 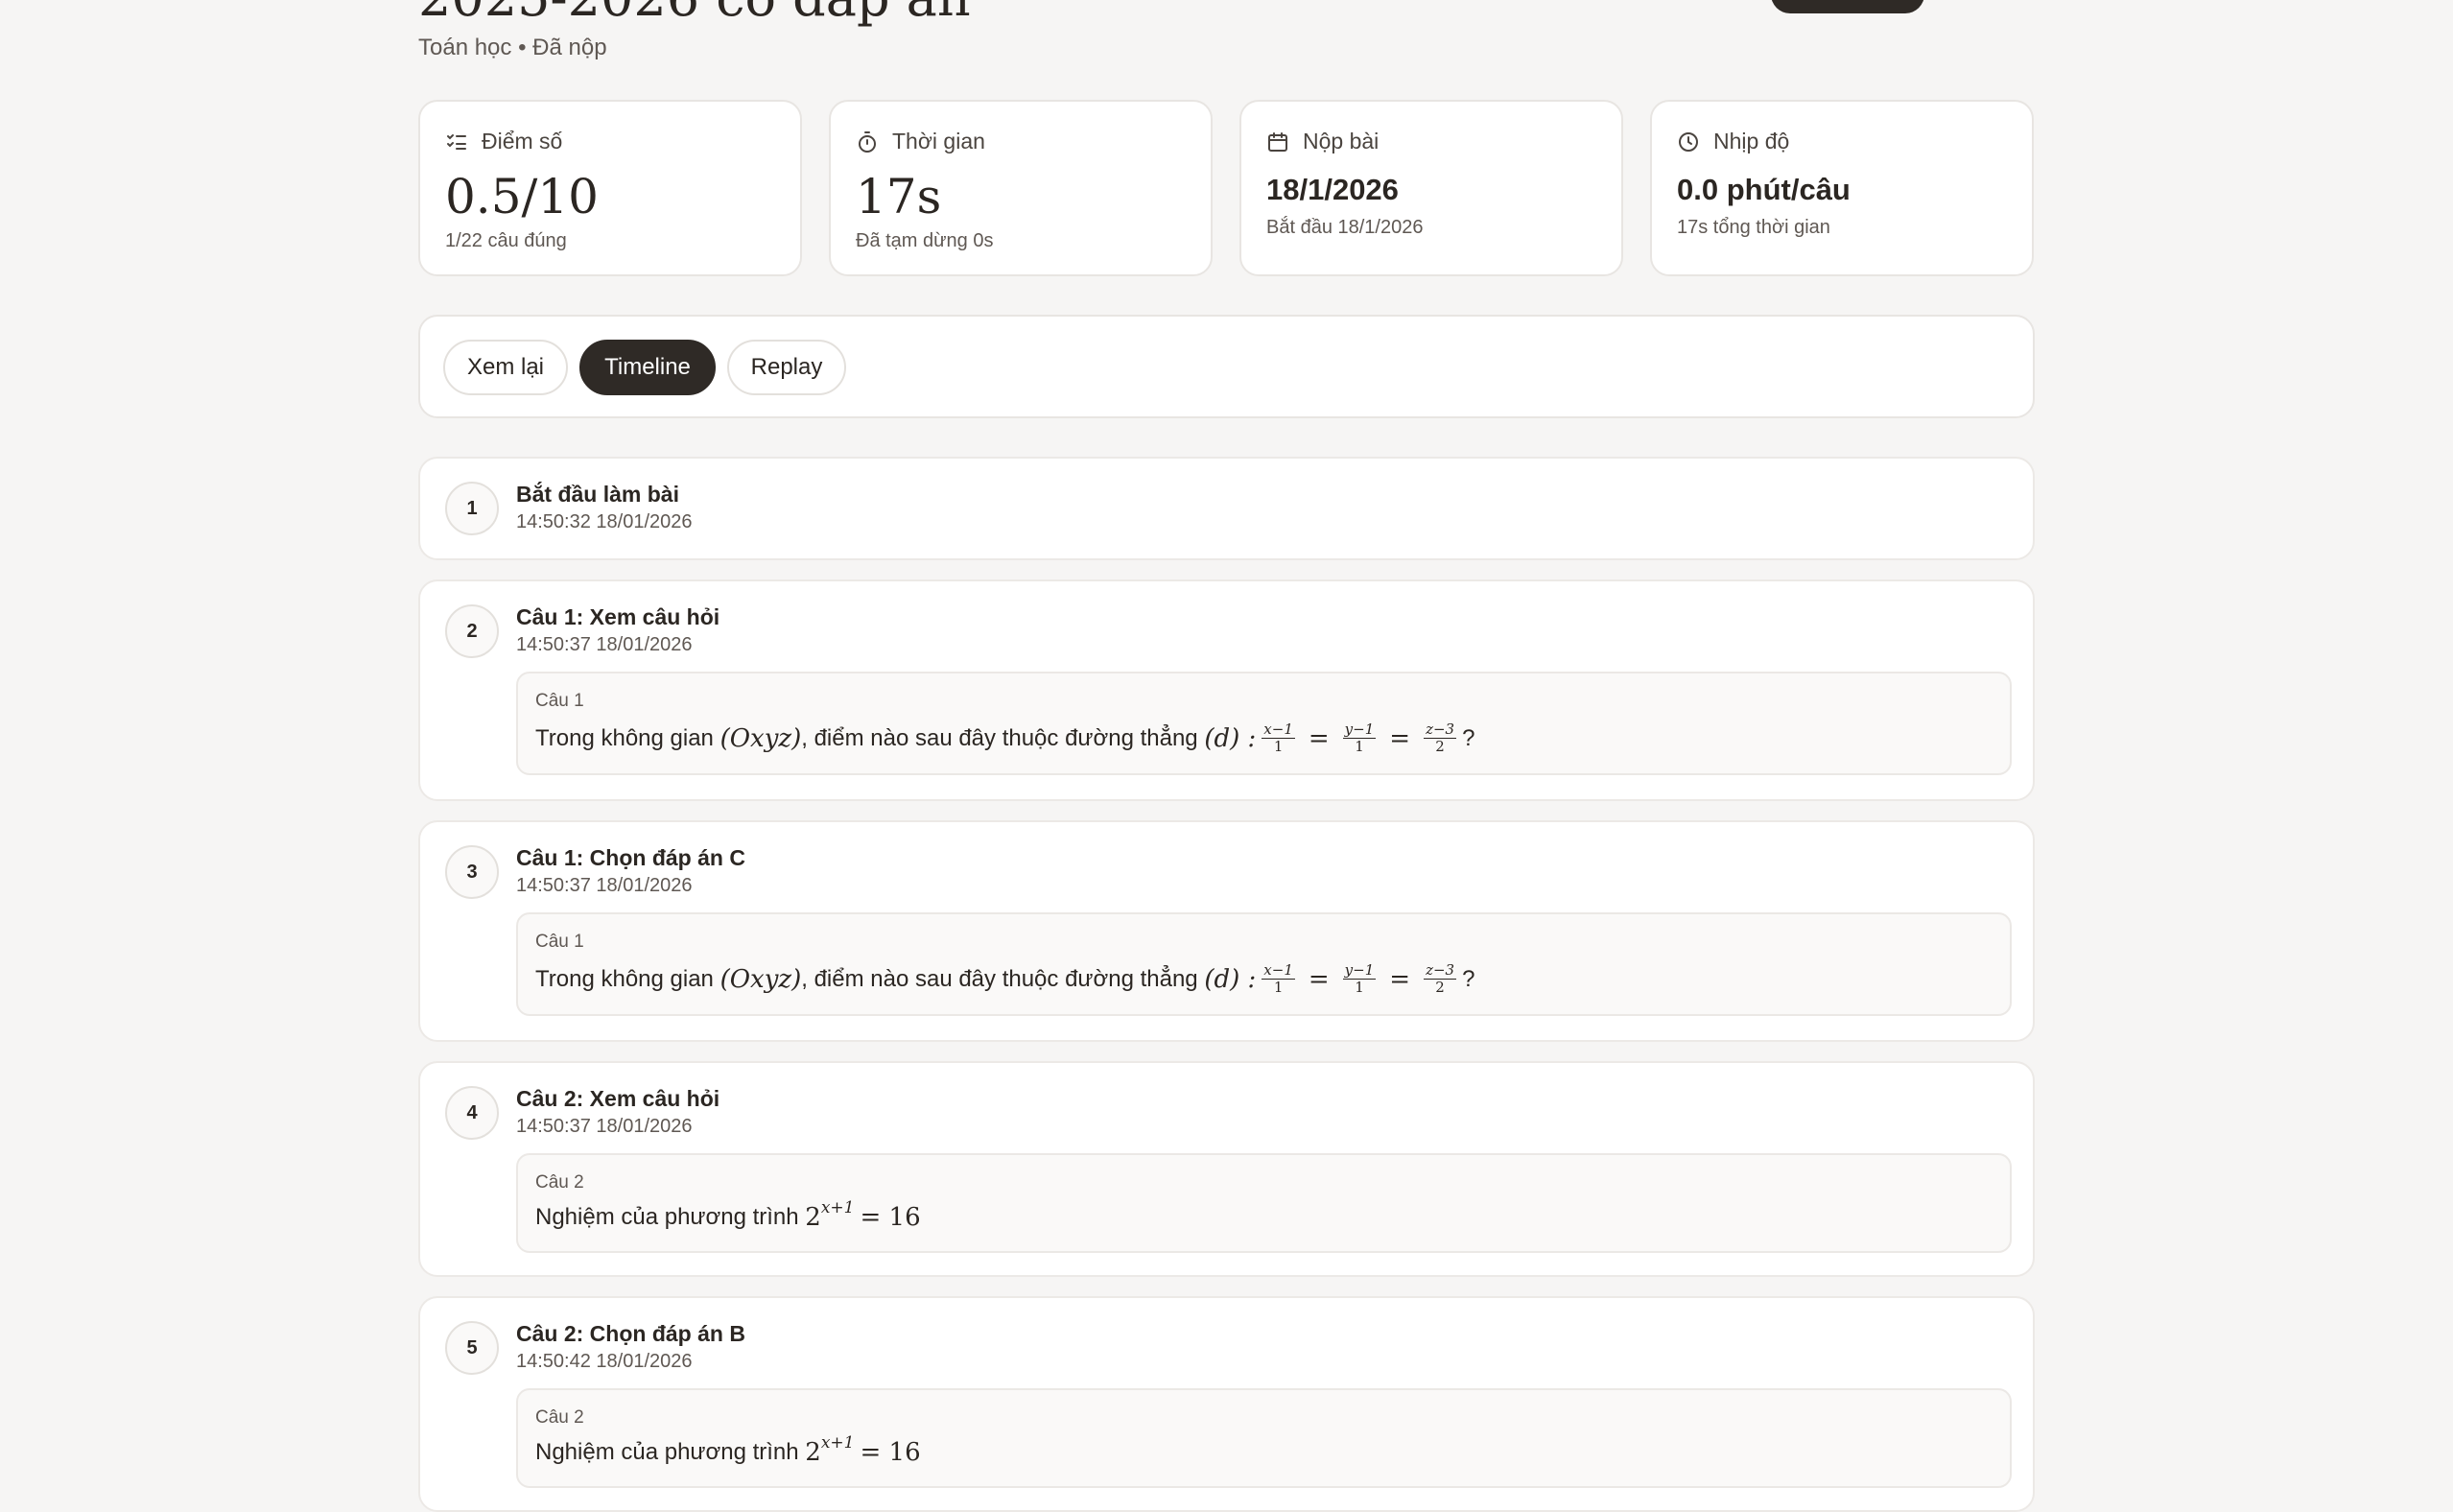 What do you see at coordinates (512, 47) in the screenshot?
I see `page-subtitle: Toán học • Đã nộp` at bounding box center [512, 47].